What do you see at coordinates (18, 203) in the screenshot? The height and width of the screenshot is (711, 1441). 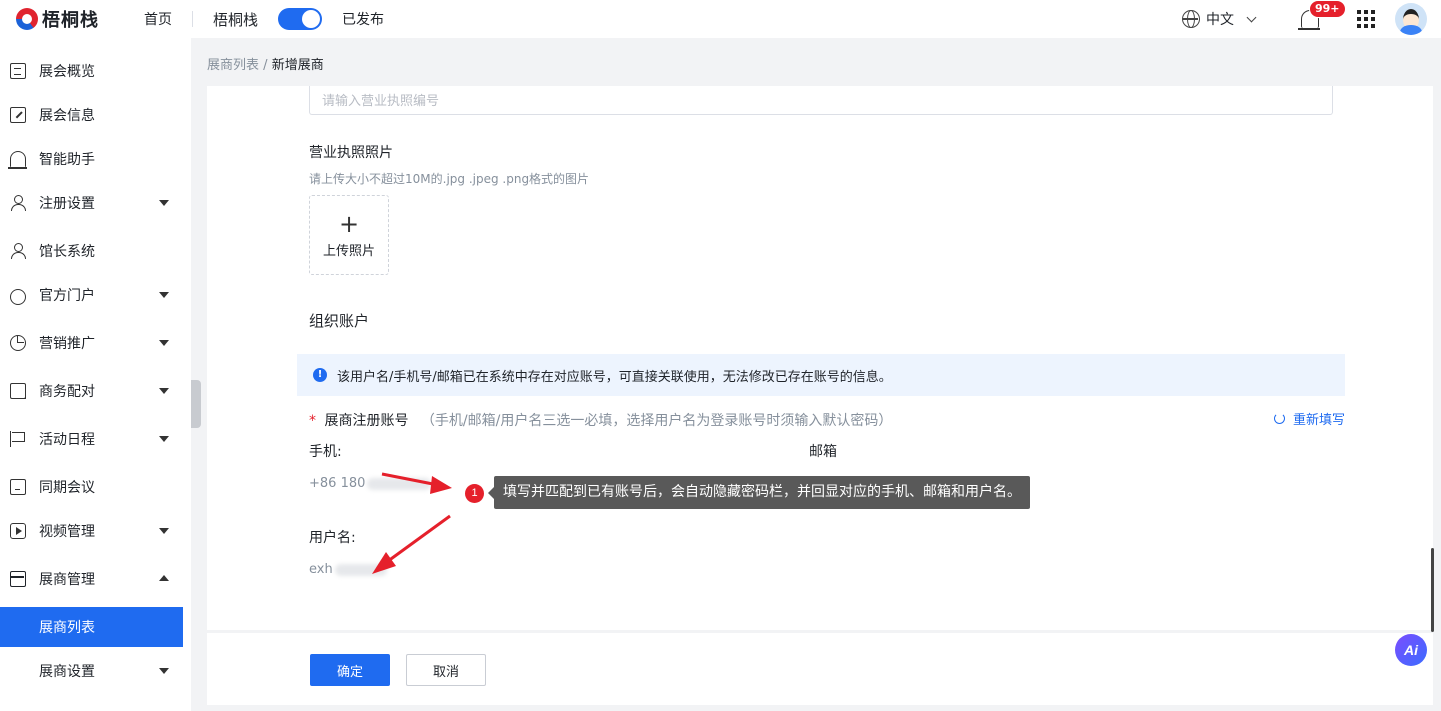 I see `user-icon` at bounding box center [18, 203].